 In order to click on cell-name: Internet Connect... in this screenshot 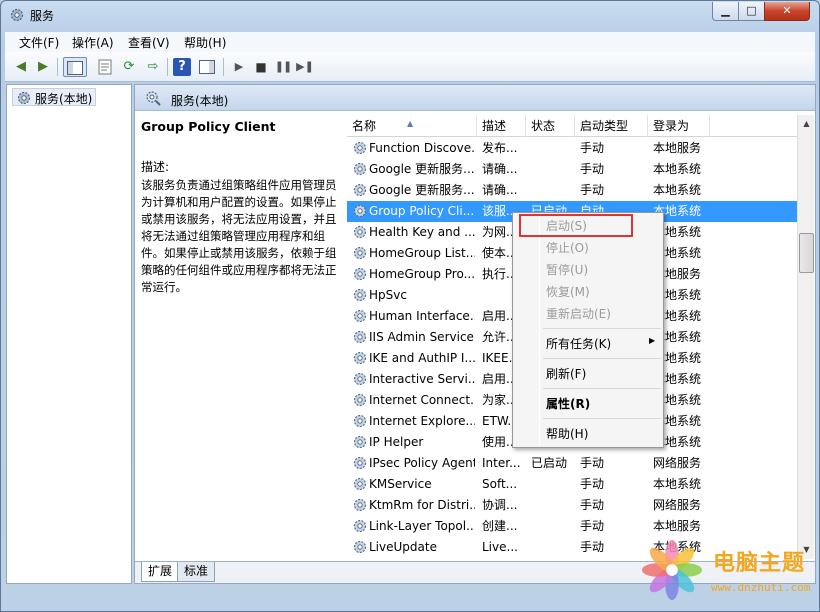, I will do `click(422, 400)`.